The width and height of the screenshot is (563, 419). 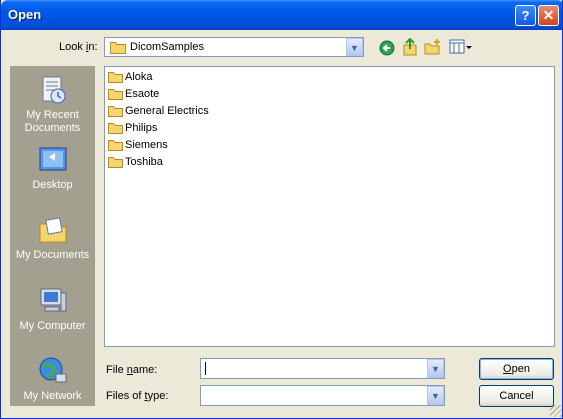 What do you see at coordinates (137, 396) in the screenshot?
I see `files-of-type-label: Files of type:` at bounding box center [137, 396].